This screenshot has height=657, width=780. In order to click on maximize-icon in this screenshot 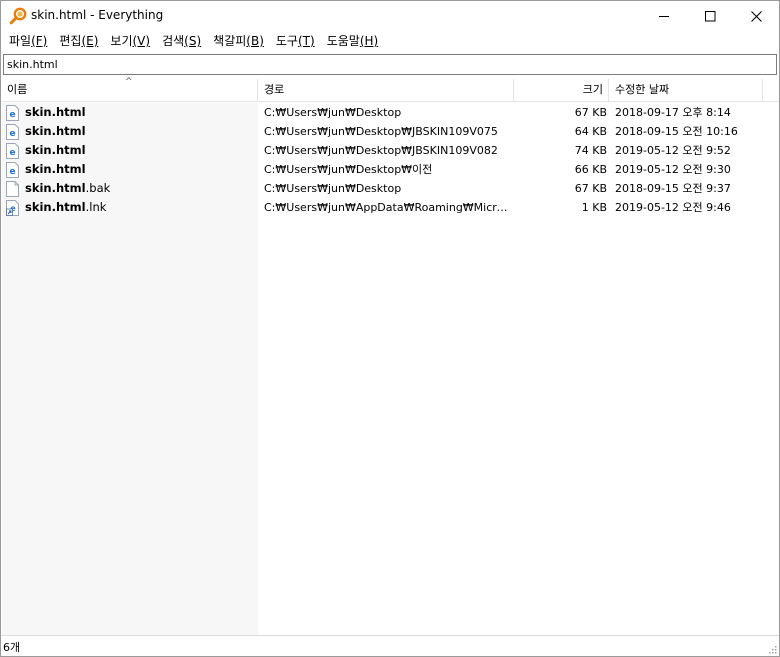, I will do `click(709, 15)`.